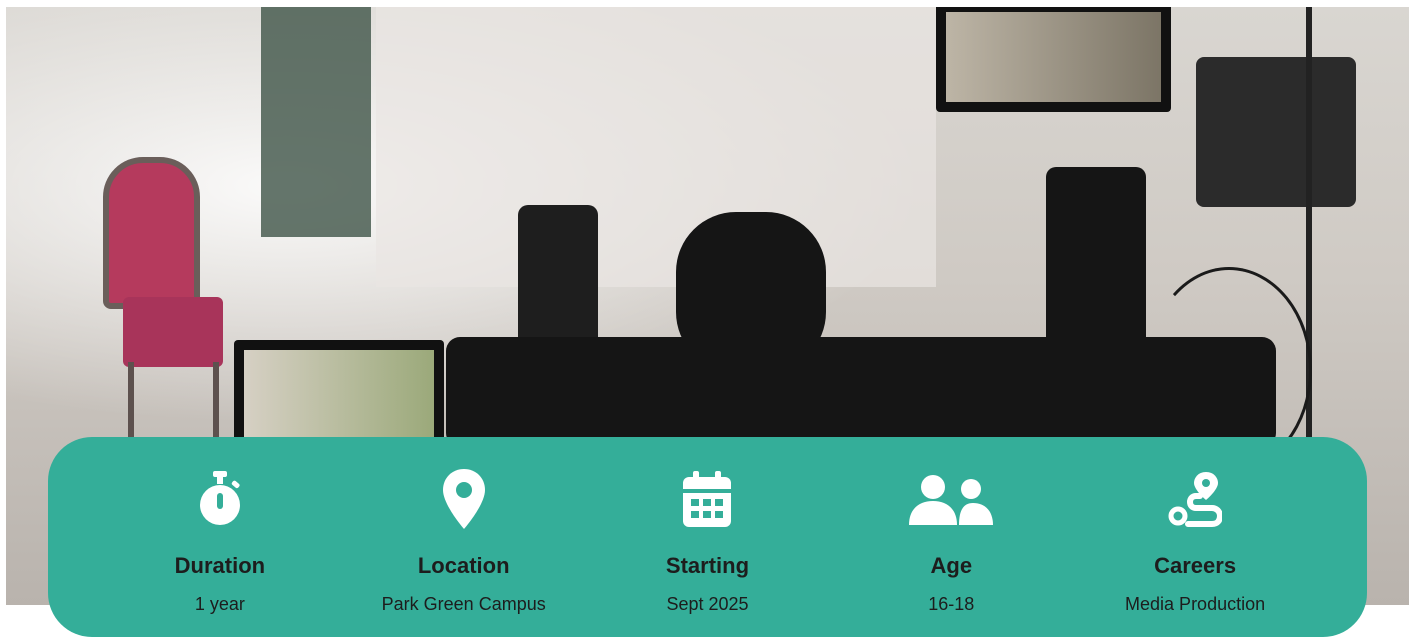  What do you see at coordinates (463, 565) in the screenshot?
I see `info-title: Location` at bounding box center [463, 565].